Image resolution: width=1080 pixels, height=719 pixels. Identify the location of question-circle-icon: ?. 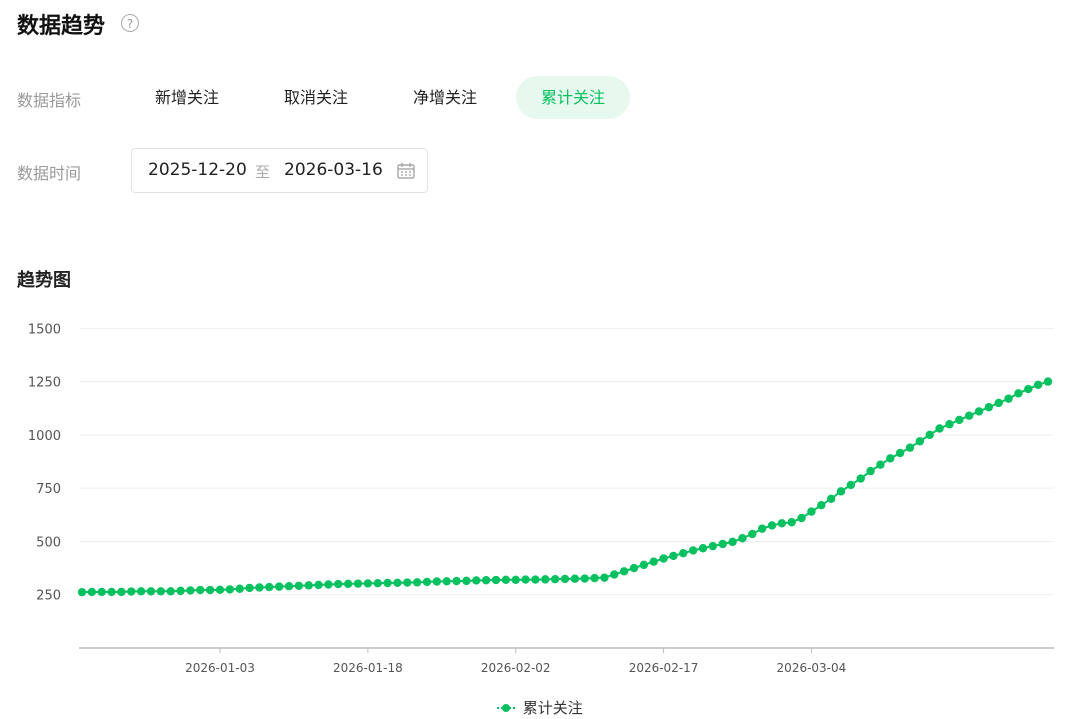
(130, 23).